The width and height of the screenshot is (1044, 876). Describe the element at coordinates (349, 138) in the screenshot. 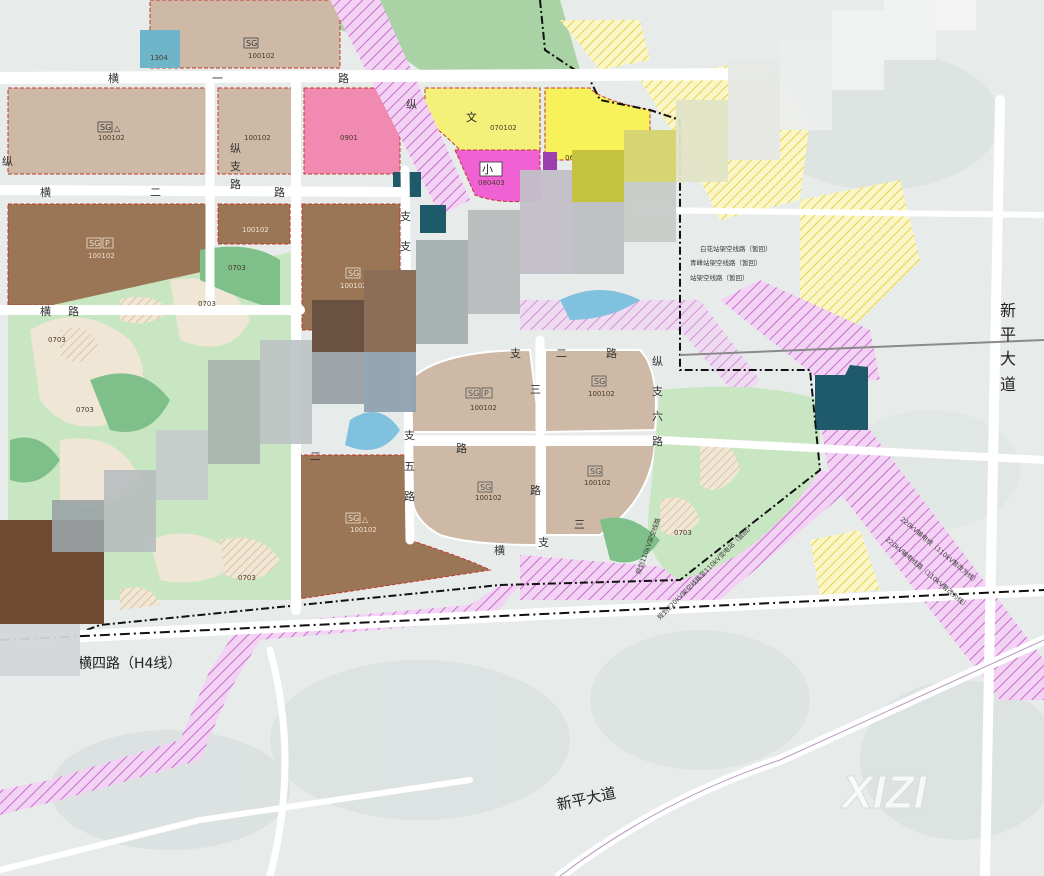

I see `svg-text: 0901` at that location.